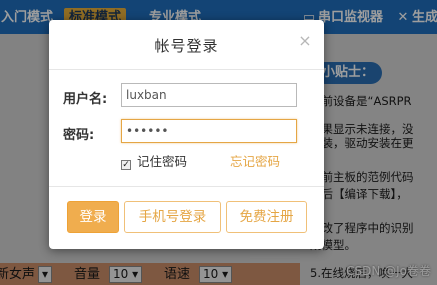 The image size is (437, 285). Describe the element at coordinates (93, 217) in the screenshot. I see `login-button: 登录` at that location.